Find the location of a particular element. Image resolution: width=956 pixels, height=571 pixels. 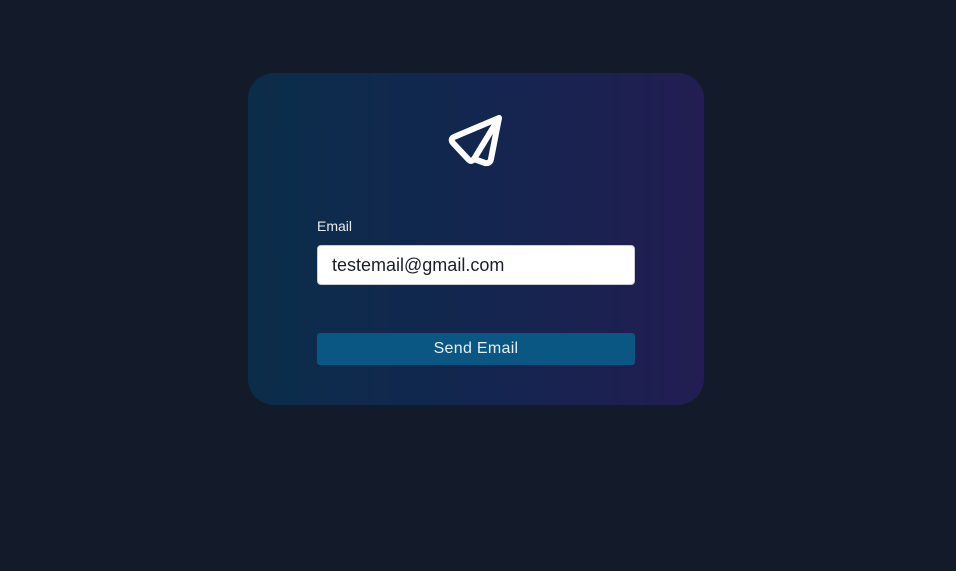

paper-plane-icon is located at coordinates (476, 141).